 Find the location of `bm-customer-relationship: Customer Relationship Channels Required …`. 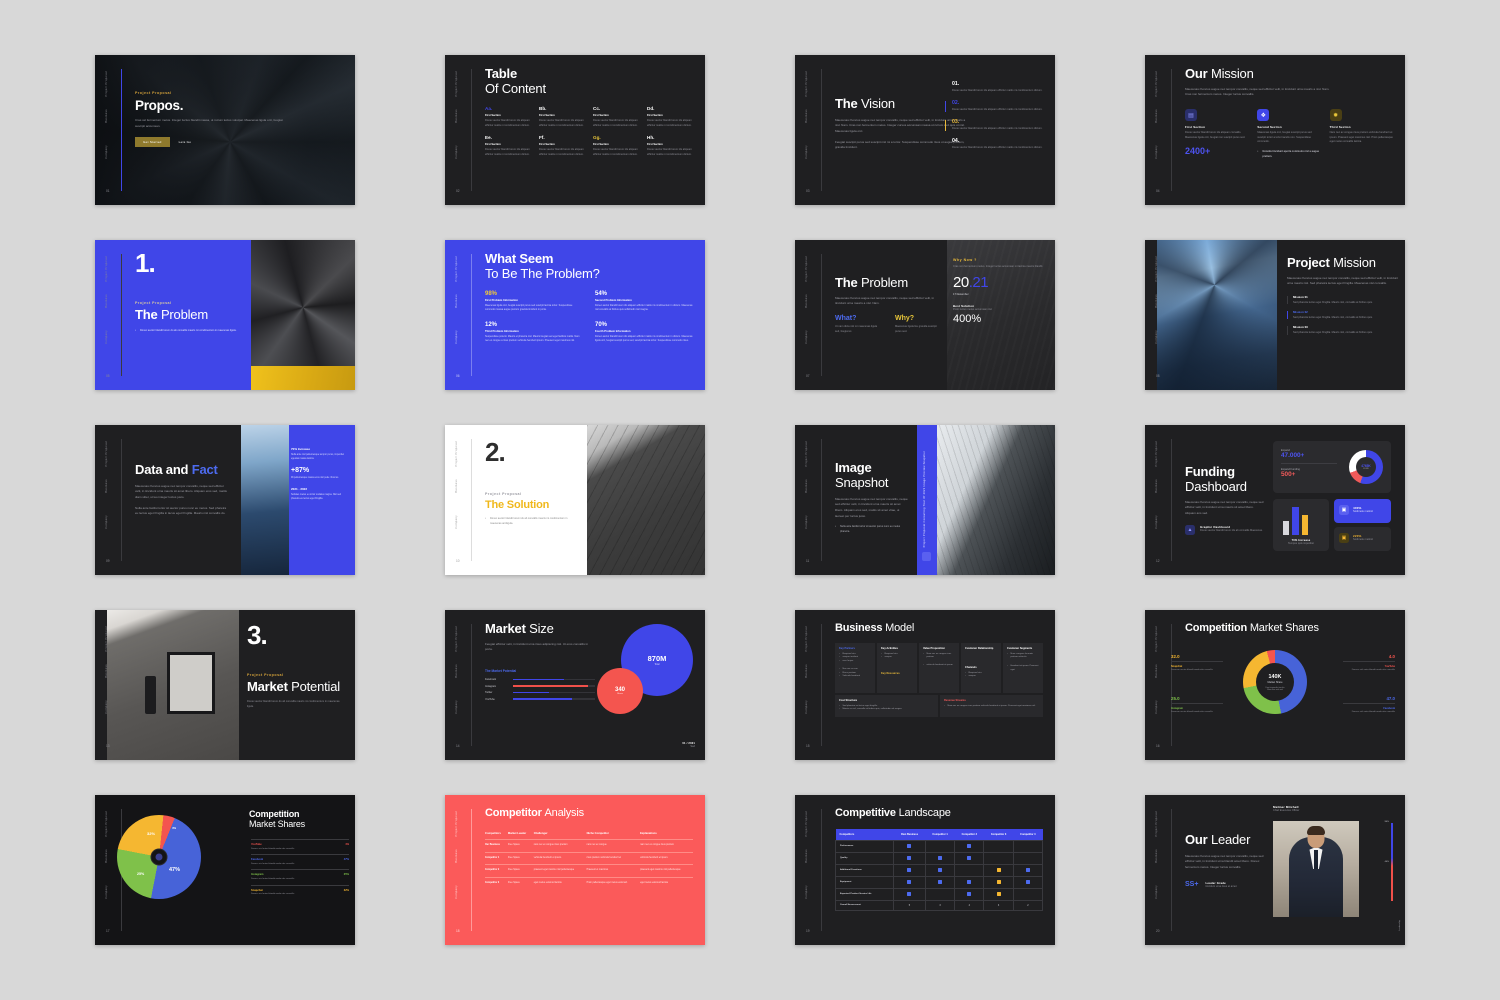

bm-customer-relationship: Customer Relationship Channels Required … is located at coordinates (981, 667).